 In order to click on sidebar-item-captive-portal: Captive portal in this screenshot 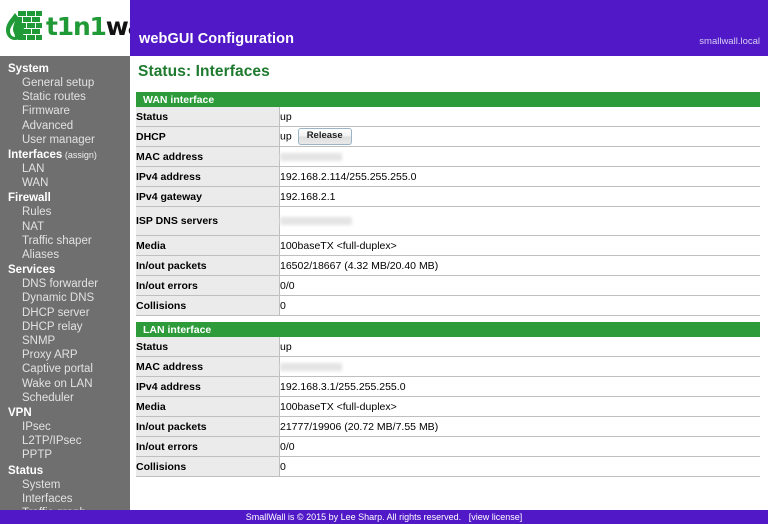, I will do `click(65, 369)`.